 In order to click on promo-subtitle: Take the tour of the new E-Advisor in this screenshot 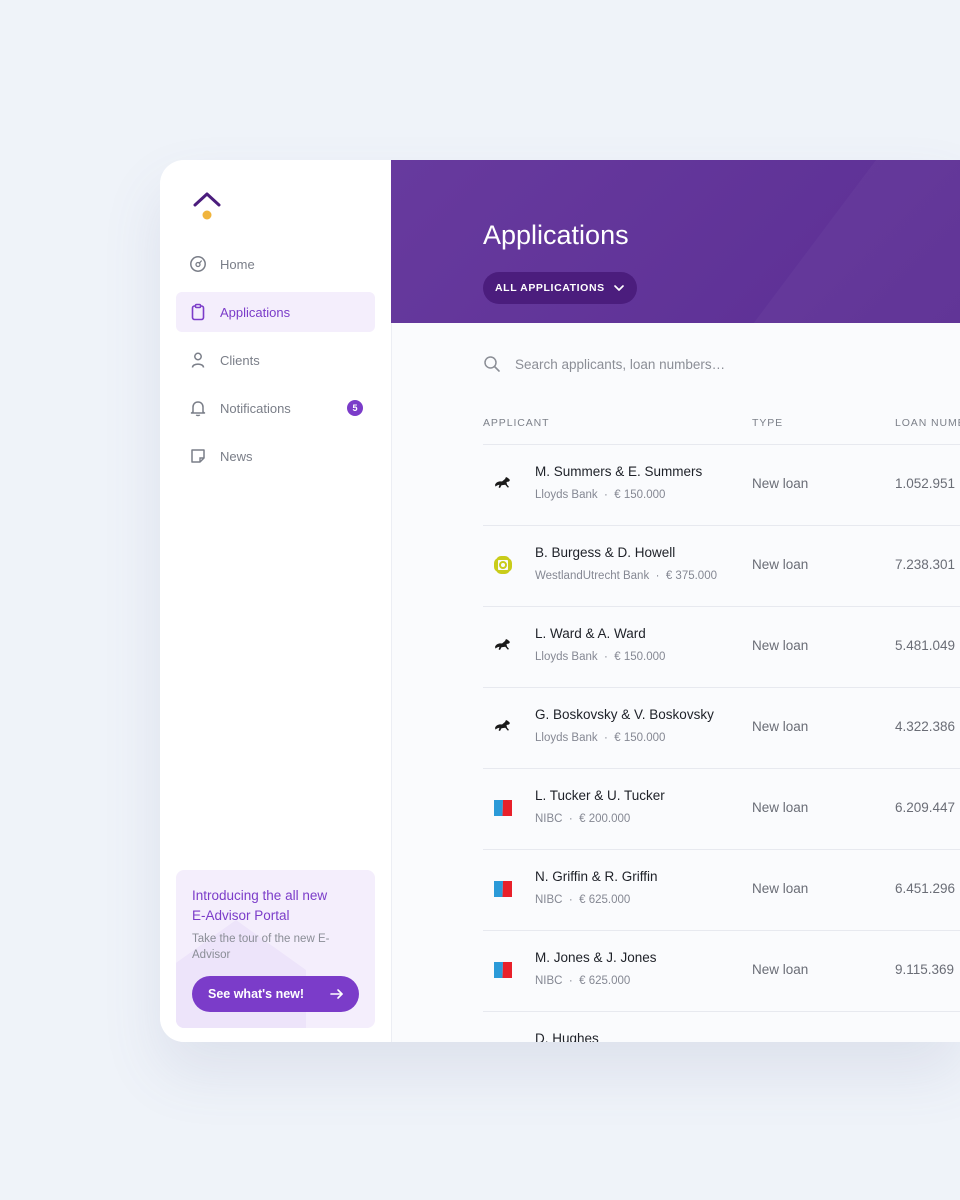, I will do `click(261, 947)`.